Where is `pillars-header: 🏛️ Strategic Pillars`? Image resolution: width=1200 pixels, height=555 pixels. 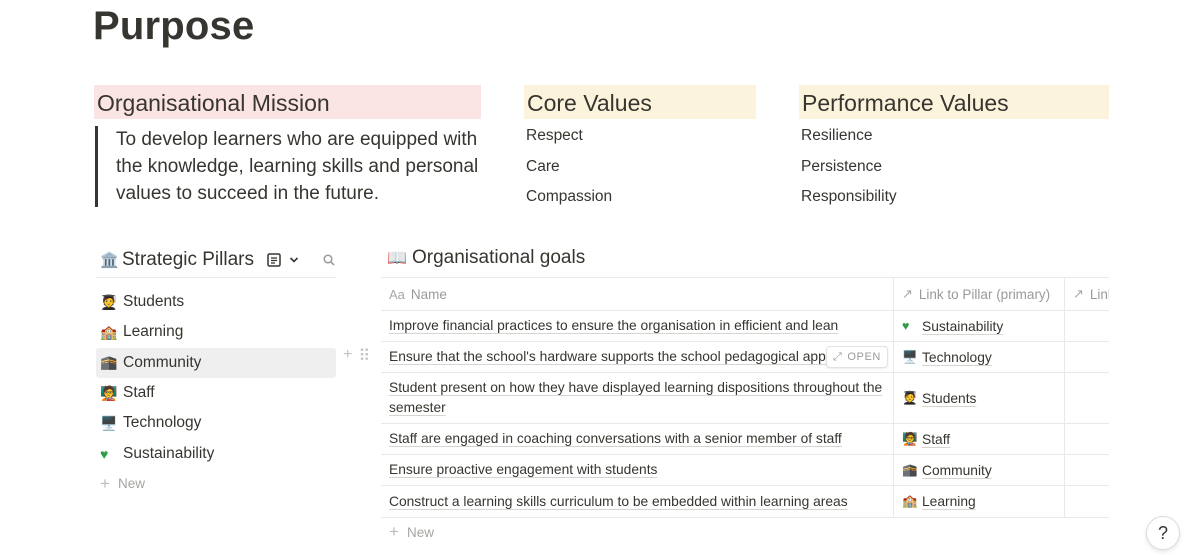
pillars-header: 🏛️ Strategic Pillars is located at coordinates (220, 260).